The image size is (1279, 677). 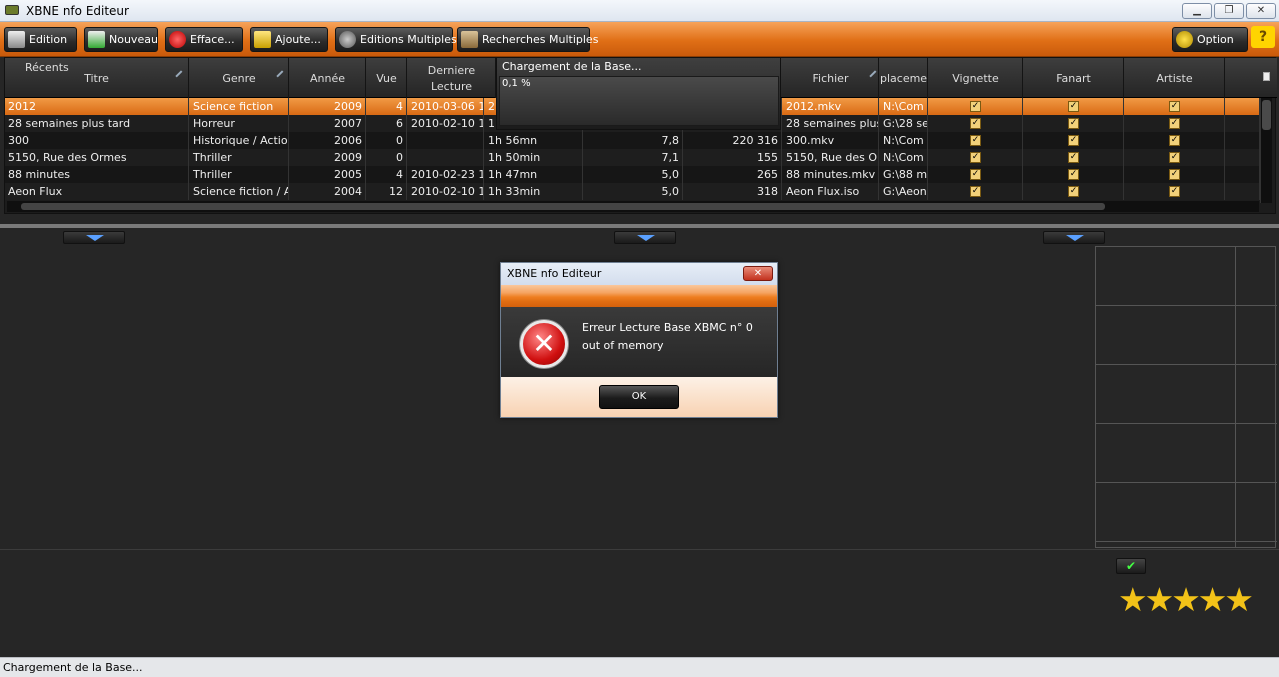 I want to click on cell-genre: Science fiction / Ac, so click(x=239, y=191).